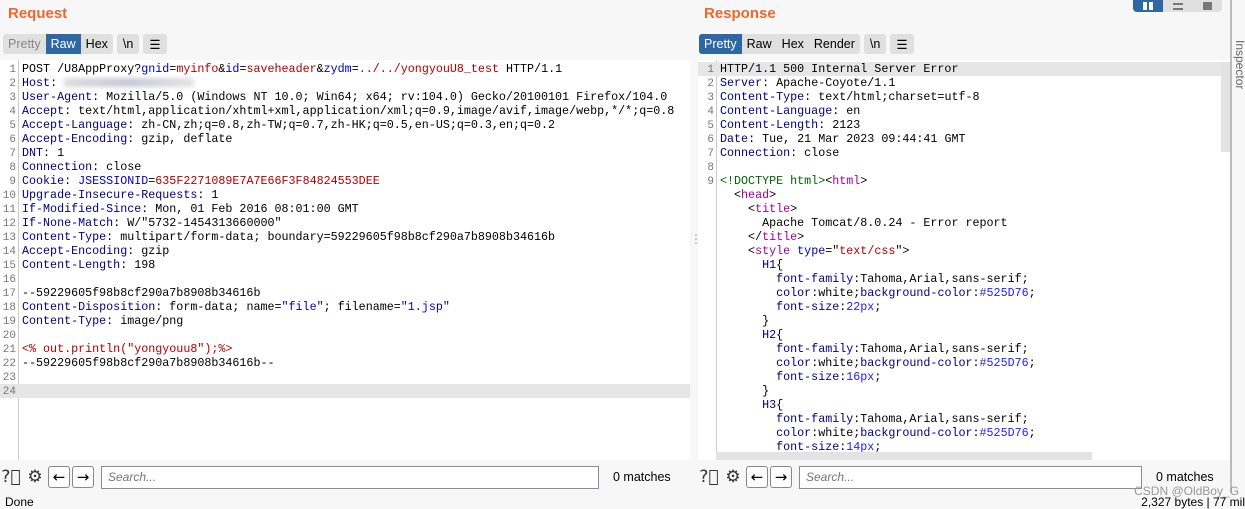 The height and width of the screenshot is (509, 1245). Describe the element at coordinates (9, 224) in the screenshot. I see `line-number: 12` at that location.